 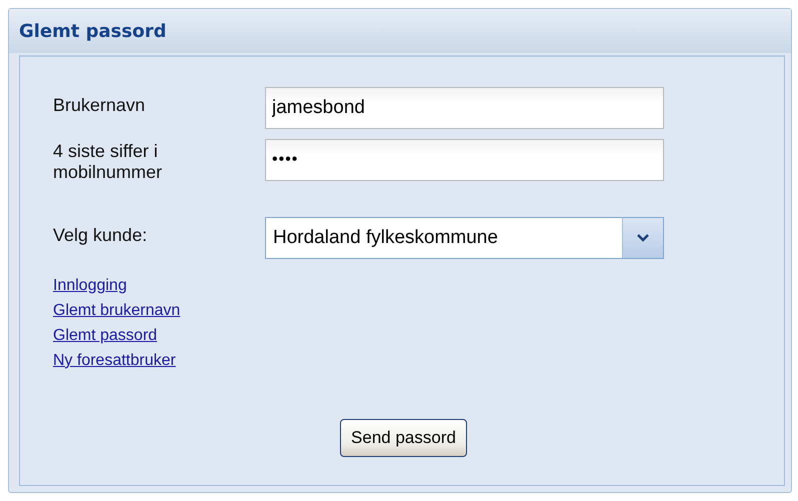 I want to click on send-button: Send passord, so click(x=403, y=438).